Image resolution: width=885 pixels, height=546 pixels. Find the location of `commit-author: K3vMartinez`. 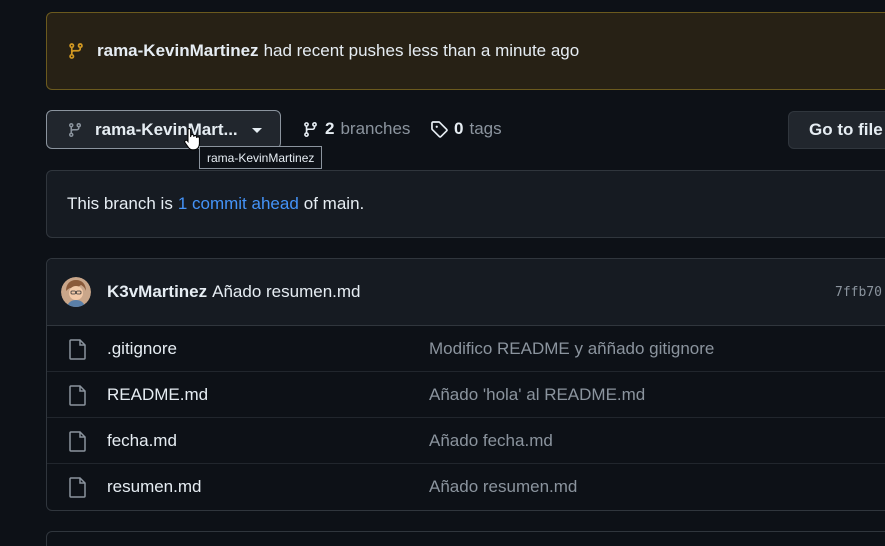

commit-author: K3vMartinez is located at coordinates (157, 292).